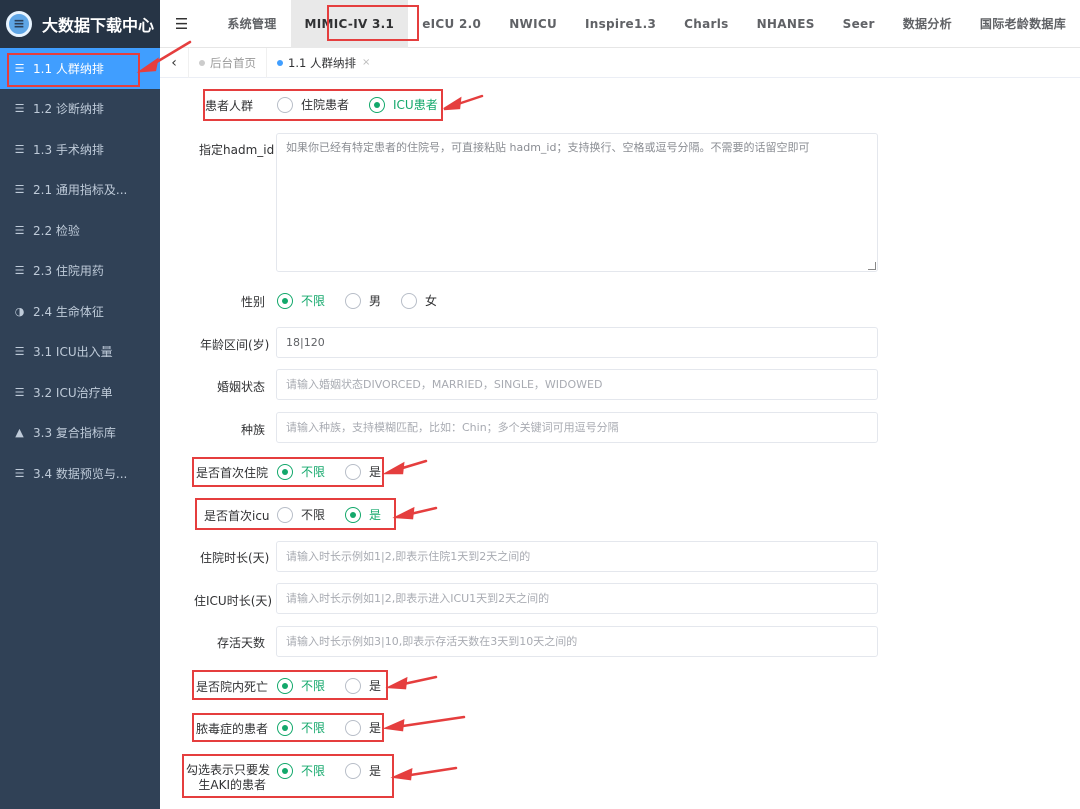 The width and height of the screenshot is (1080, 809). I want to click on topnav-mimic: MIMIC-IV 3.1, so click(349, 24).